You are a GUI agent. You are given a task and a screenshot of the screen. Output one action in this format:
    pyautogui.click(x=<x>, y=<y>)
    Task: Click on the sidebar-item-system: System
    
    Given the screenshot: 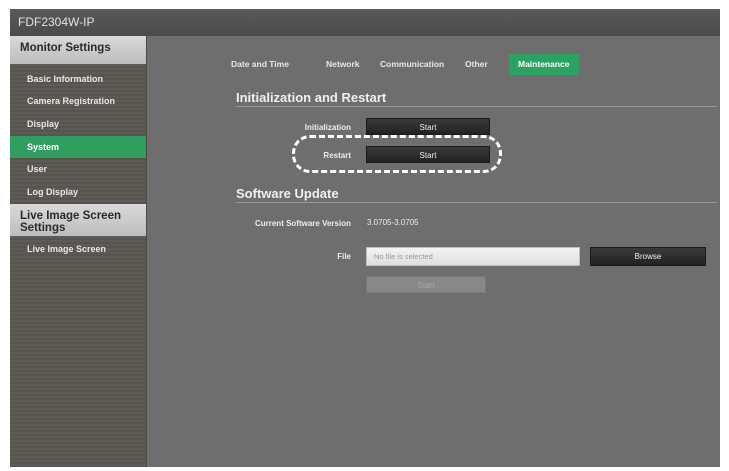 What is the action you would take?
    pyautogui.click(x=78, y=147)
    